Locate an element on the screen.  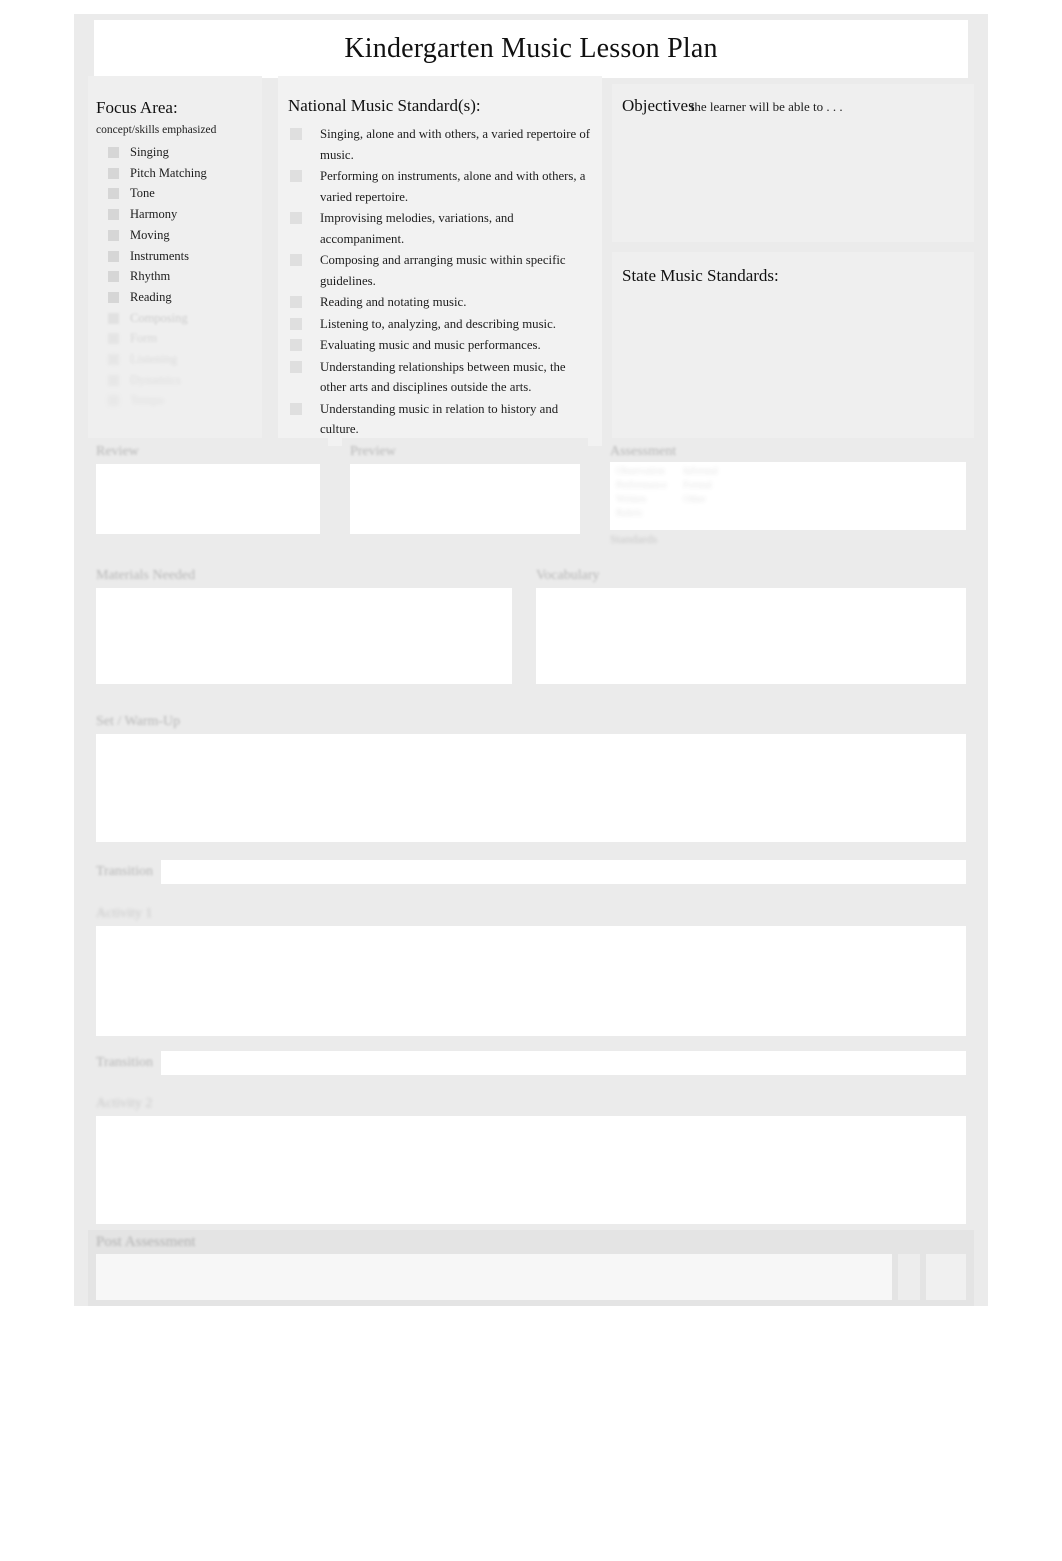
objectives-label: Objectives is located at coordinates (658, 105).